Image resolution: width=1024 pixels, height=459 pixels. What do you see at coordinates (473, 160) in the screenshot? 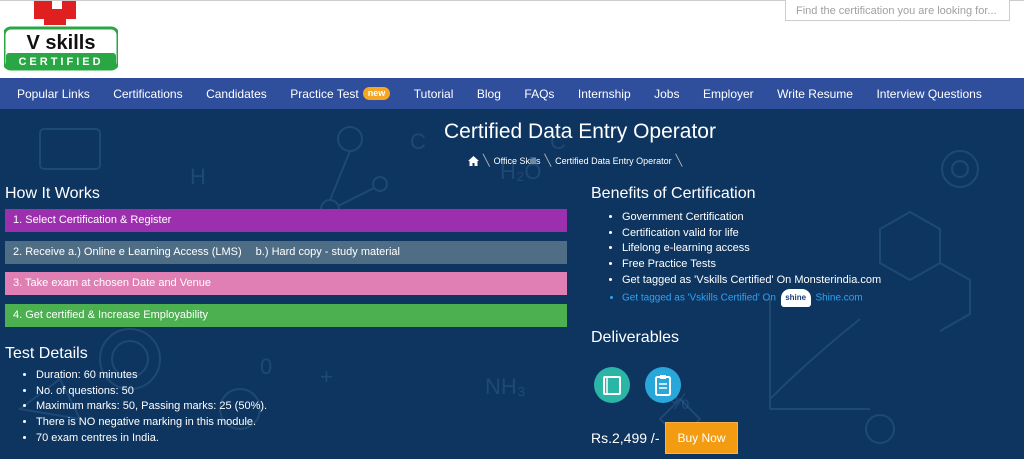
I see `home-icon` at bounding box center [473, 160].